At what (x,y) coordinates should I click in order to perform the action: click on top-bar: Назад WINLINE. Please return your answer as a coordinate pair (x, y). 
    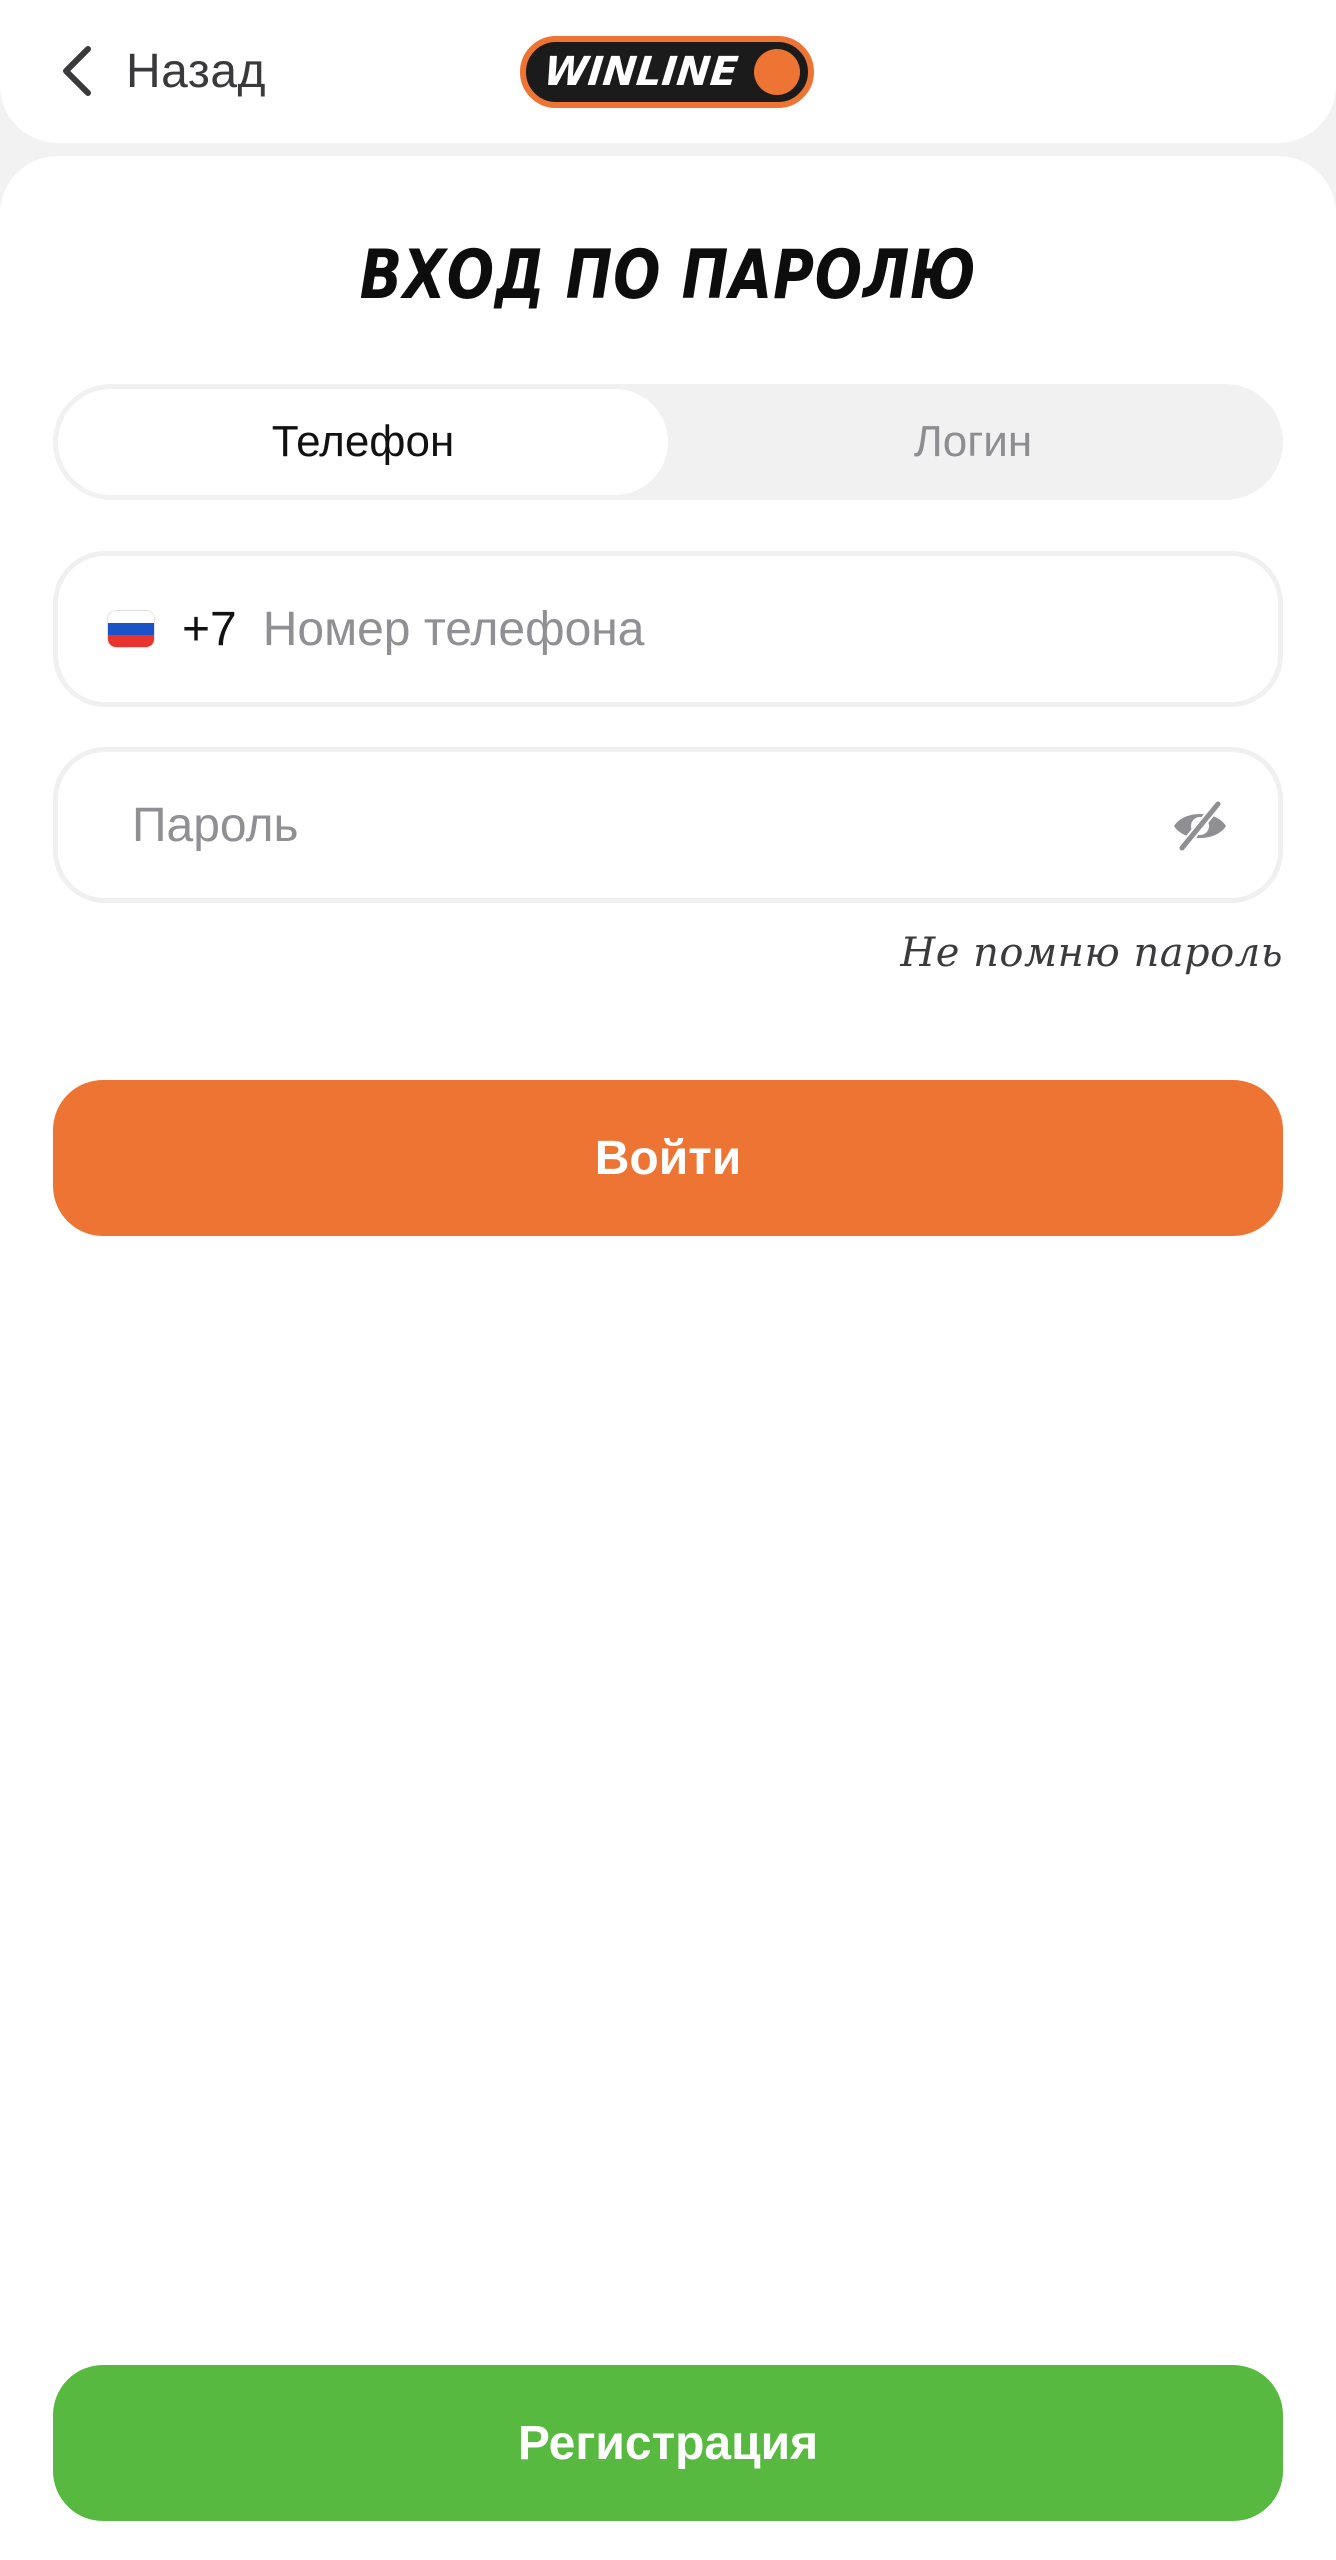
    Looking at the image, I should click on (668, 71).